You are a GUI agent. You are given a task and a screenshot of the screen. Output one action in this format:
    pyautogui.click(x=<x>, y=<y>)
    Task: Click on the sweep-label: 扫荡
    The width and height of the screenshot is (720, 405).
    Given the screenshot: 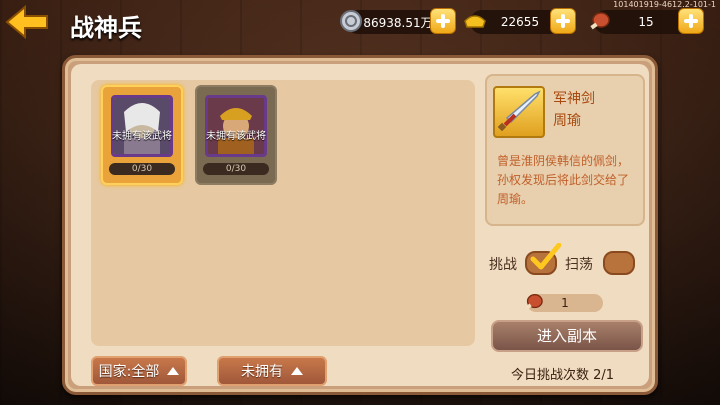 What is the action you would take?
    pyautogui.click(x=579, y=265)
    